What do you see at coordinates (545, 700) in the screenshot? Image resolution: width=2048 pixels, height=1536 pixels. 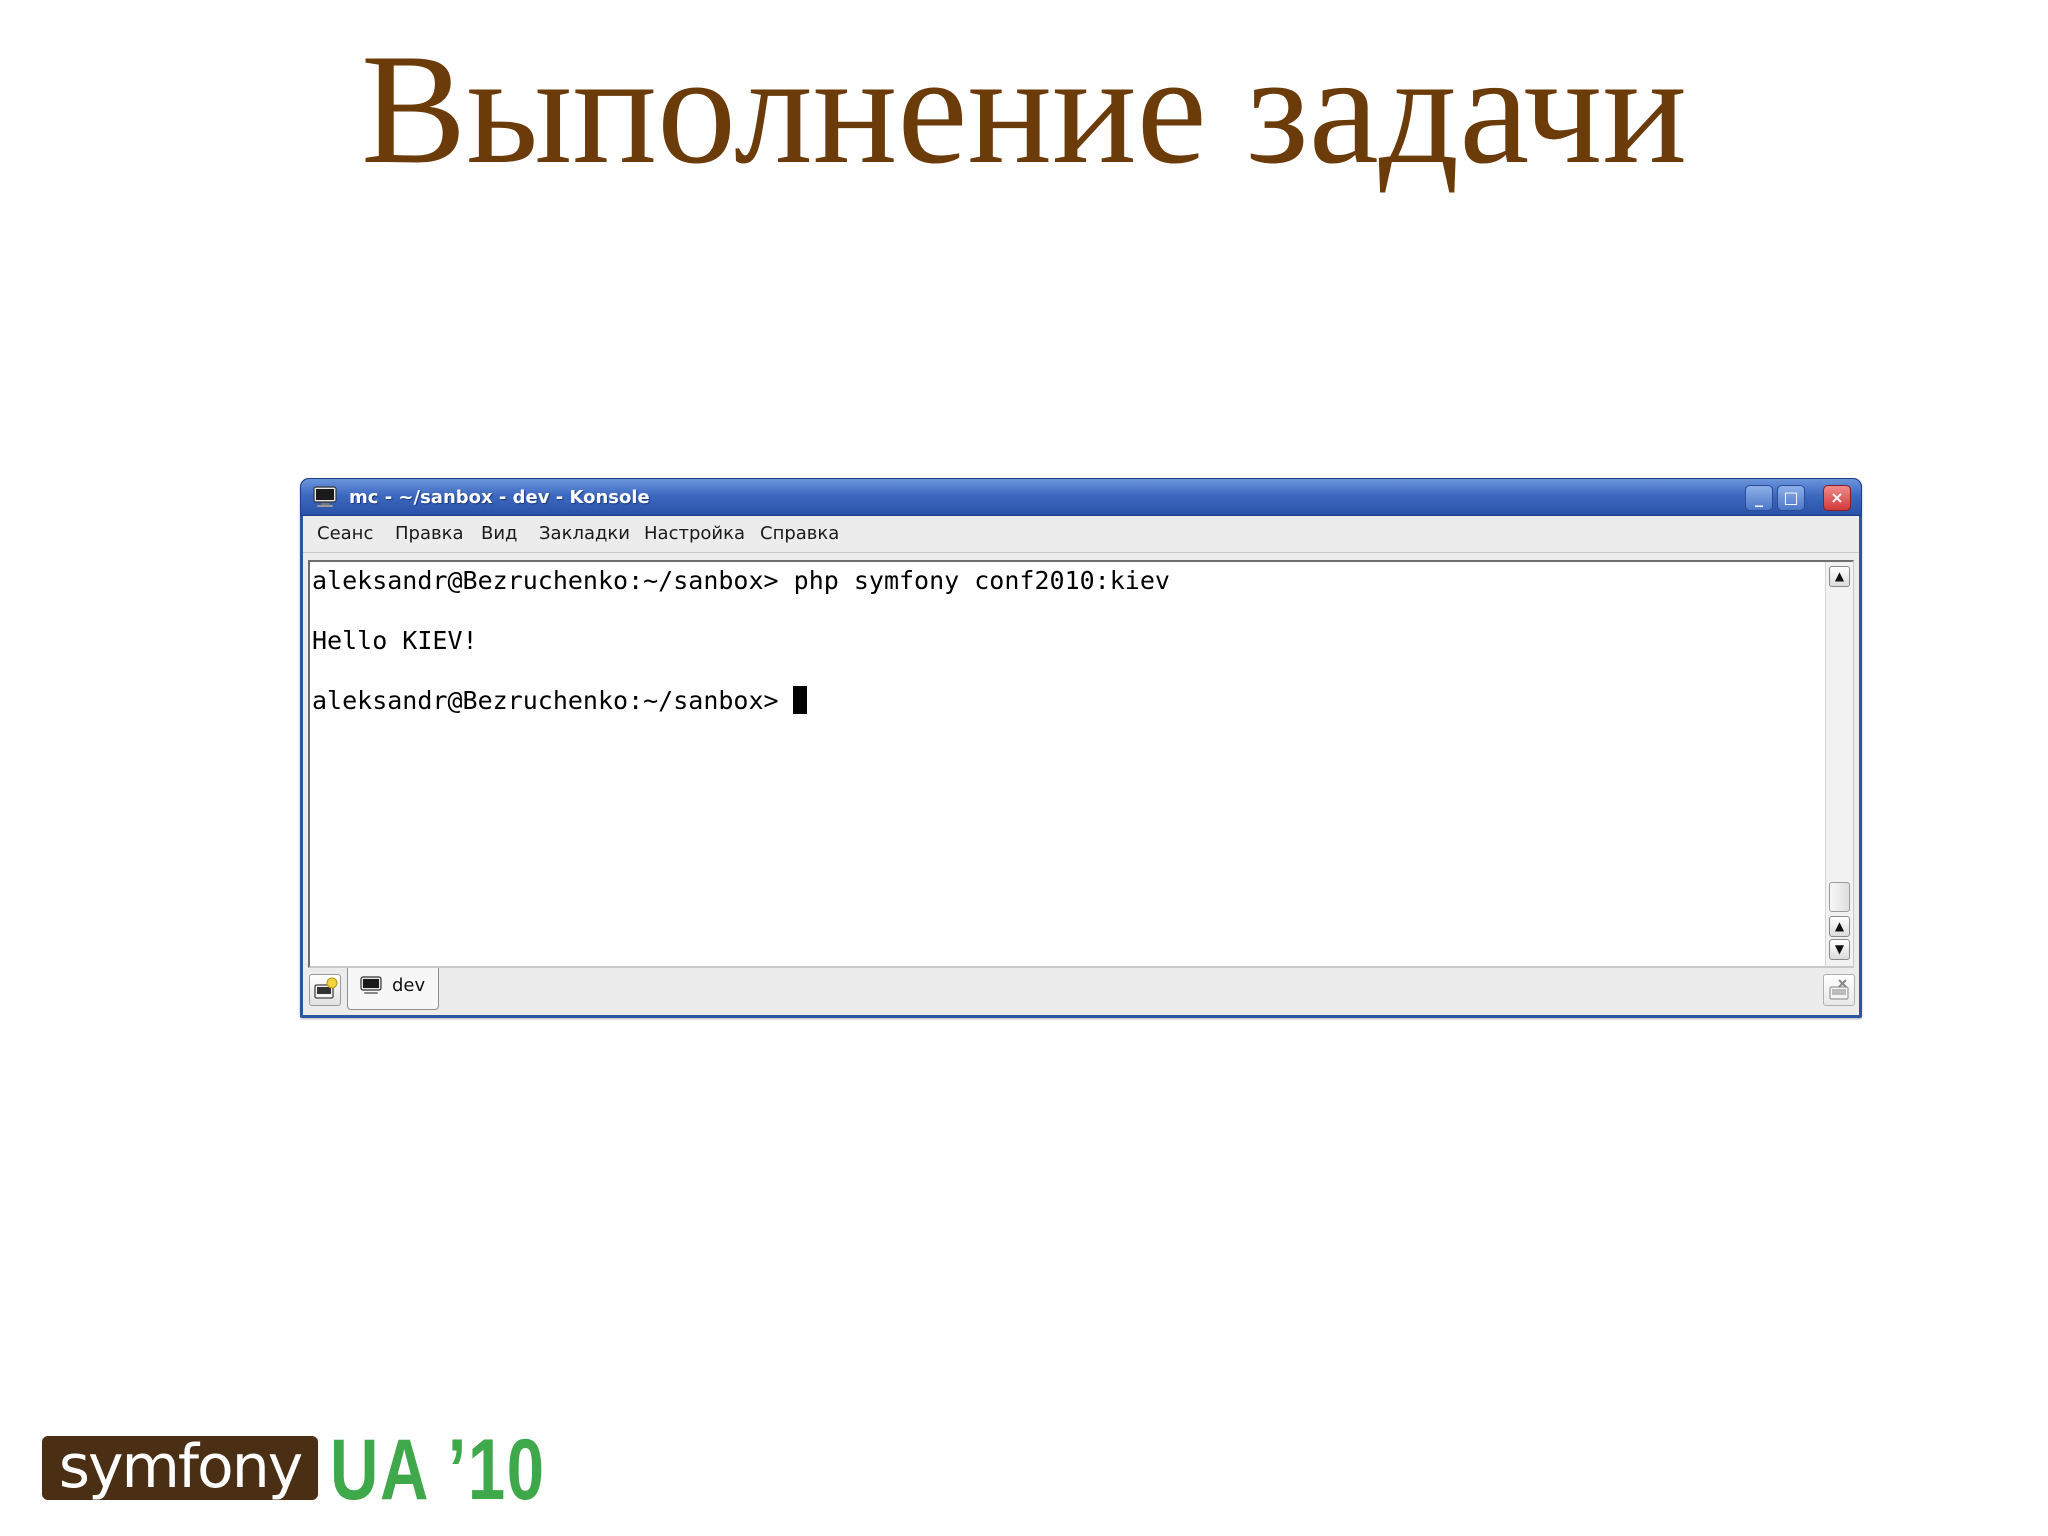 I see `terminal-prompt: aleksandr@Bezruchenko:~/sanbox>` at bounding box center [545, 700].